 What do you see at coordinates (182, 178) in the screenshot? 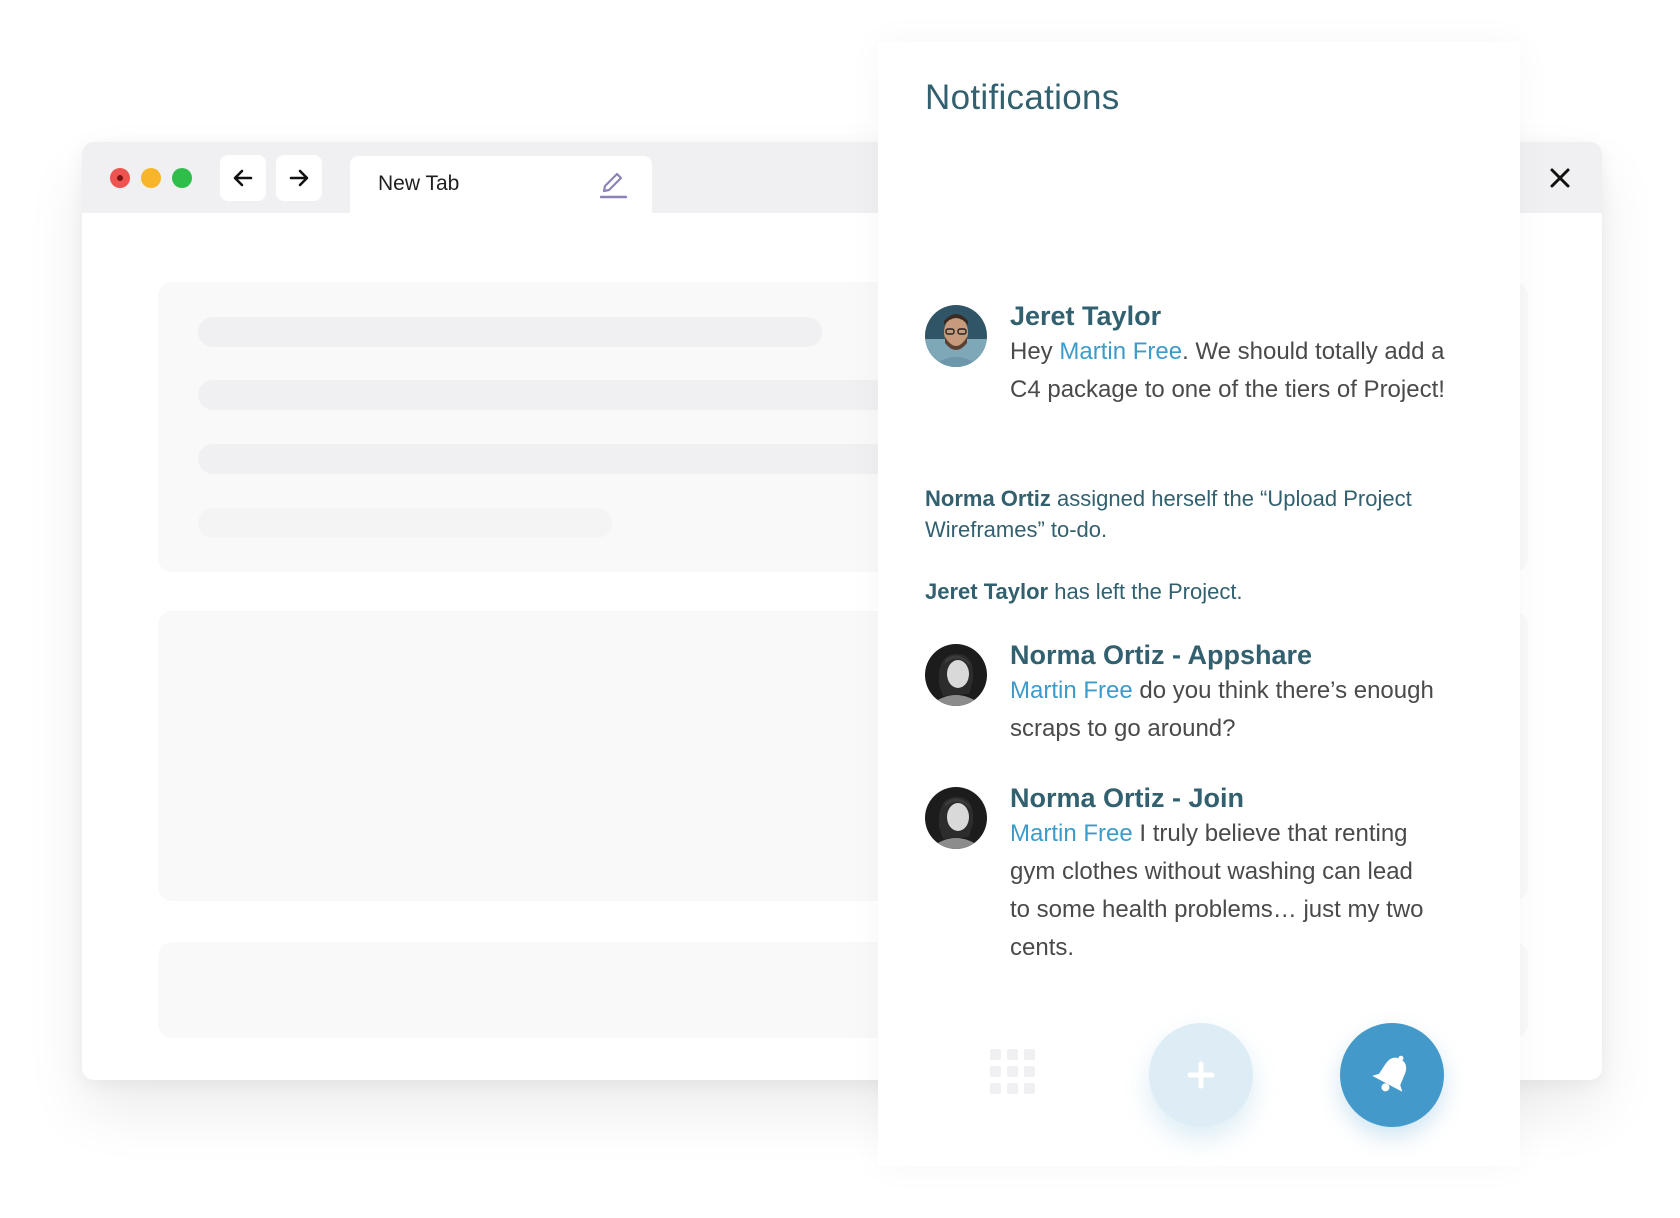
I see `window-maximize-dot` at bounding box center [182, 178].